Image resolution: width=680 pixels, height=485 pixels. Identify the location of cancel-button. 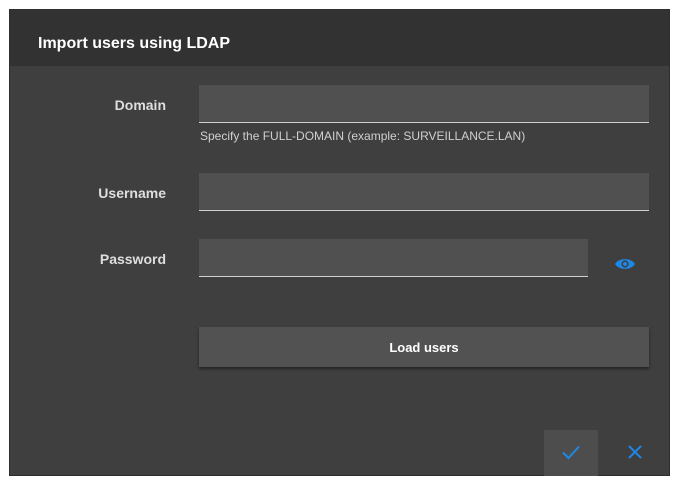
(635, 453).